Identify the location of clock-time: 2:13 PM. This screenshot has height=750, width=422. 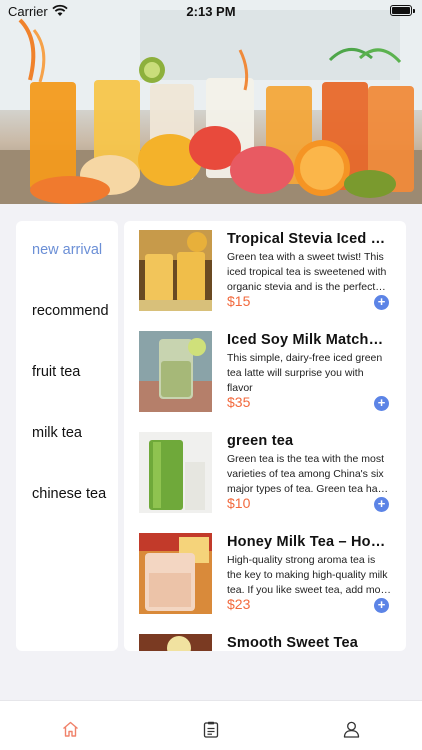
(211, 11).